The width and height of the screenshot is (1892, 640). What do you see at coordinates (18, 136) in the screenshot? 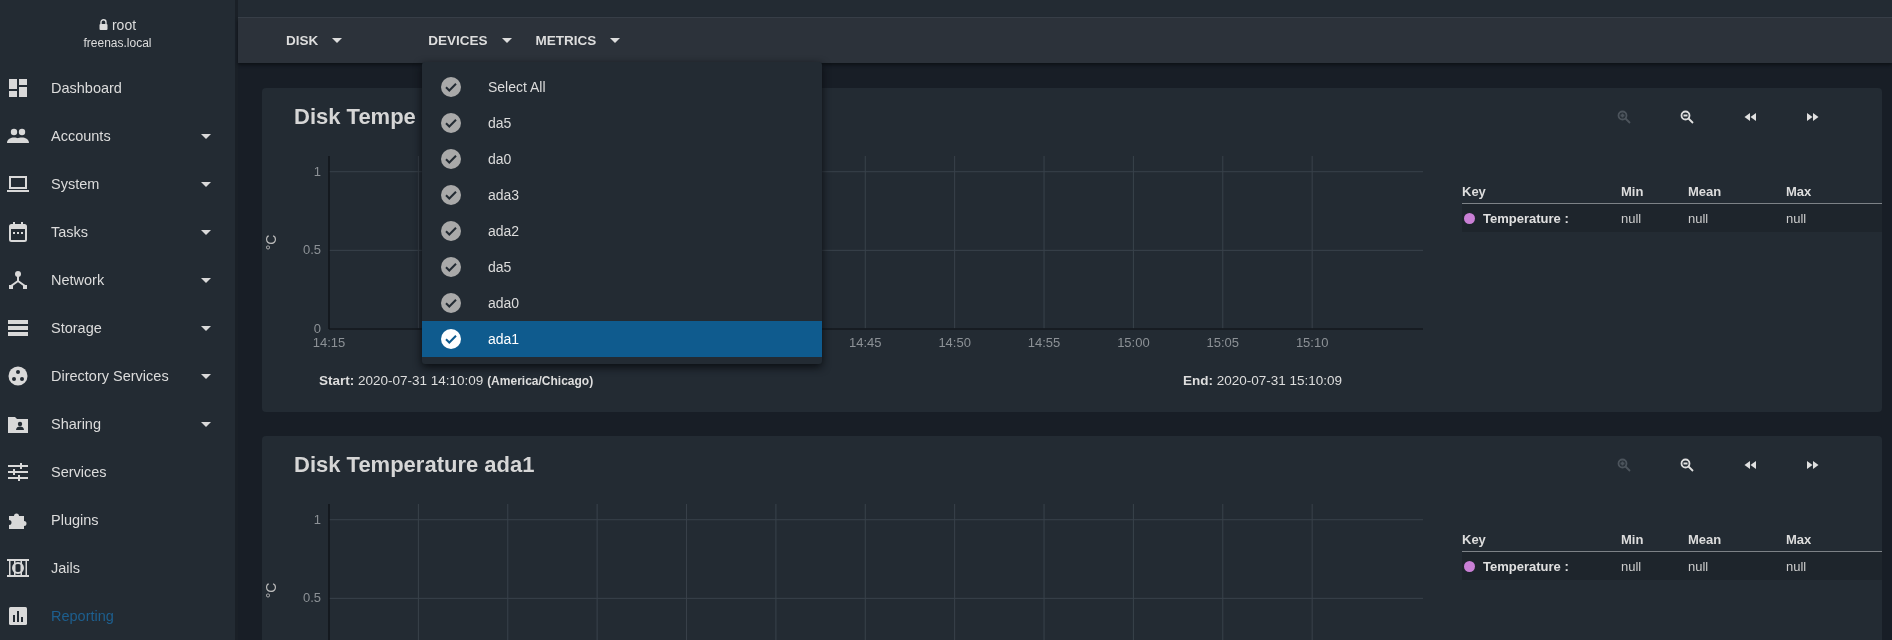
I see `people-icon` at bounding box center [18, 136].